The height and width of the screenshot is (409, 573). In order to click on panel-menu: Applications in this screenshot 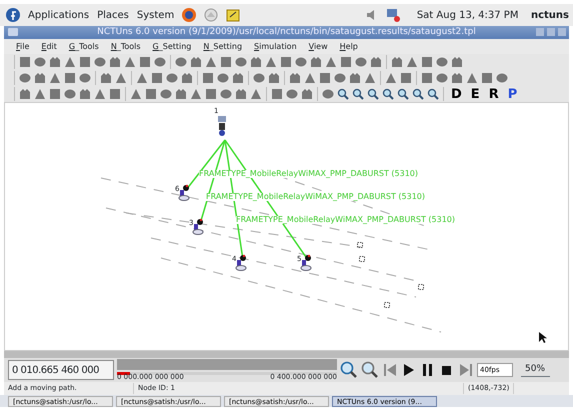, I will do `click(59, 15)`.